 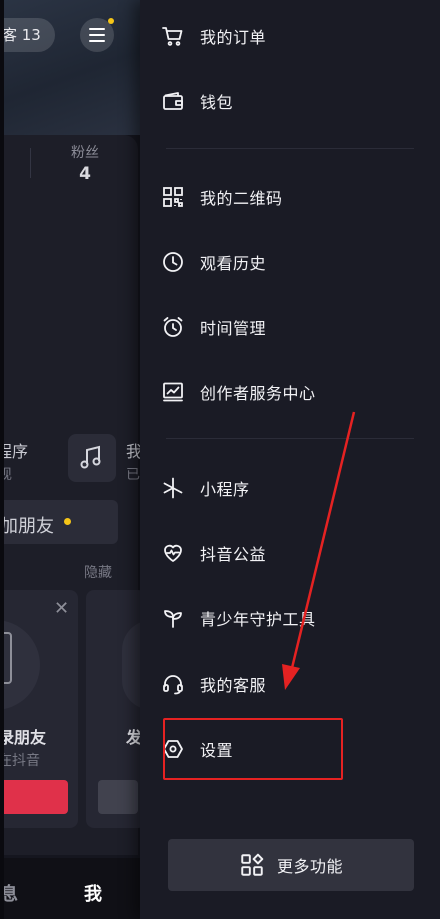 What do you see at coordinates (173, 618) in the screenshot?
I see `sprout-icon` at bounding box center [173, 618].